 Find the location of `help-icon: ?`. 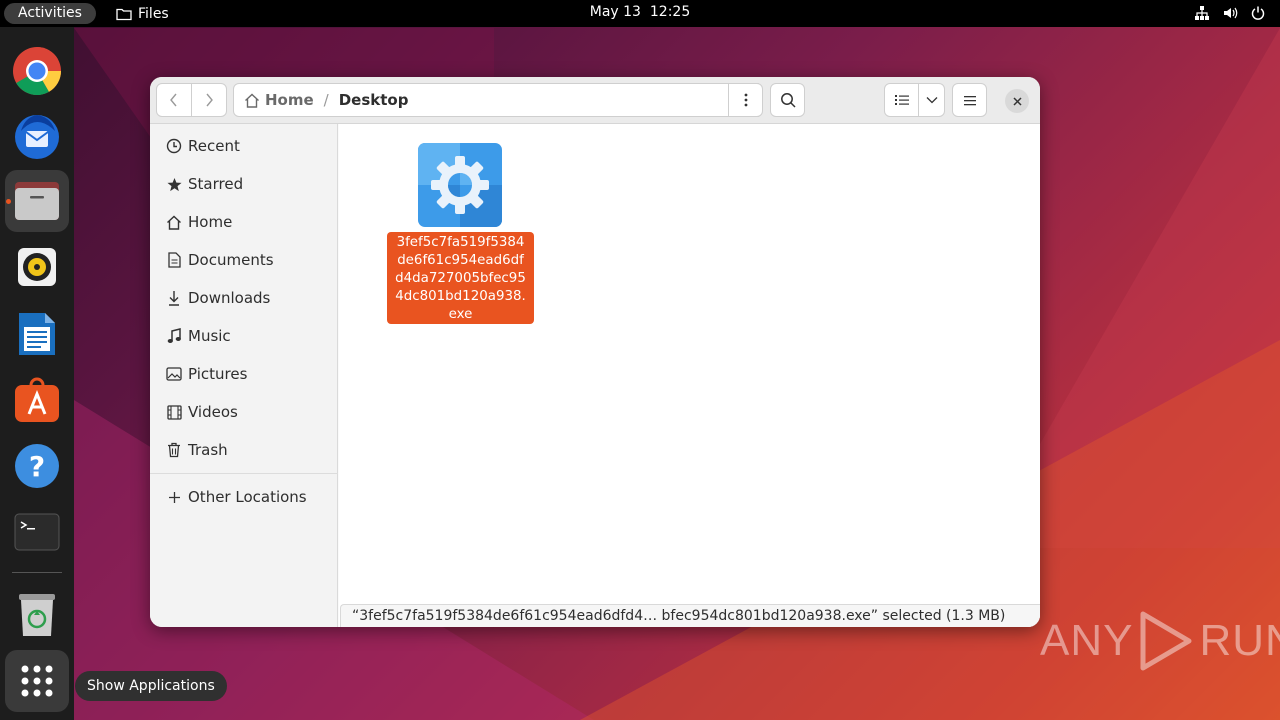

help-icon: ? is located at coordinates (37, 466).